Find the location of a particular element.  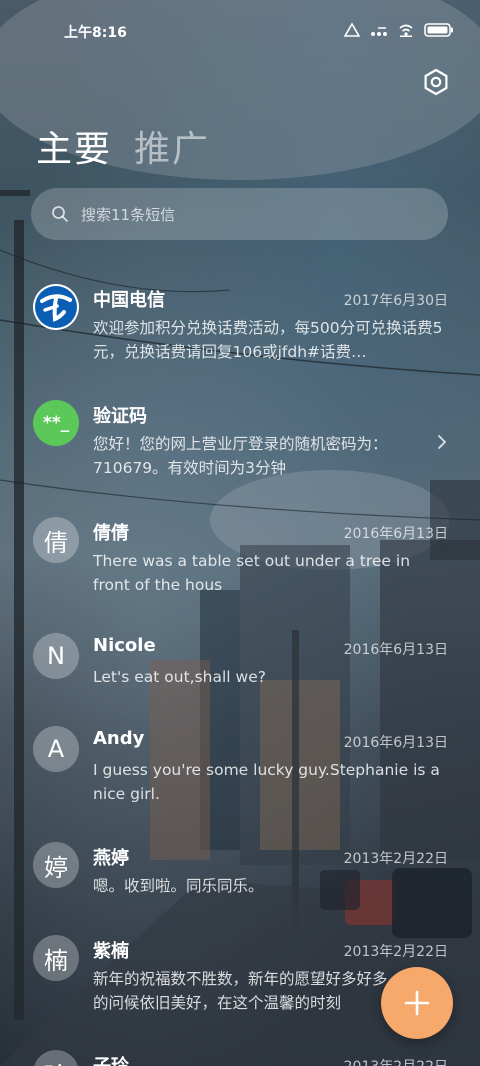

settings-icon is located at coordinates (436, 82).